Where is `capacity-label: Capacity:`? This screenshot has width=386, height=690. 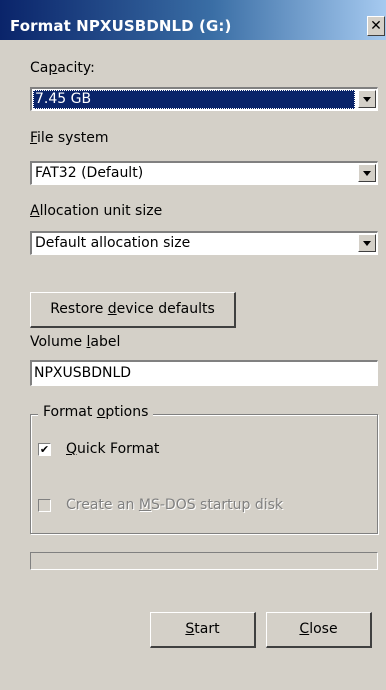 capacity-label: Capacity: is located at coordinates (62, 68).